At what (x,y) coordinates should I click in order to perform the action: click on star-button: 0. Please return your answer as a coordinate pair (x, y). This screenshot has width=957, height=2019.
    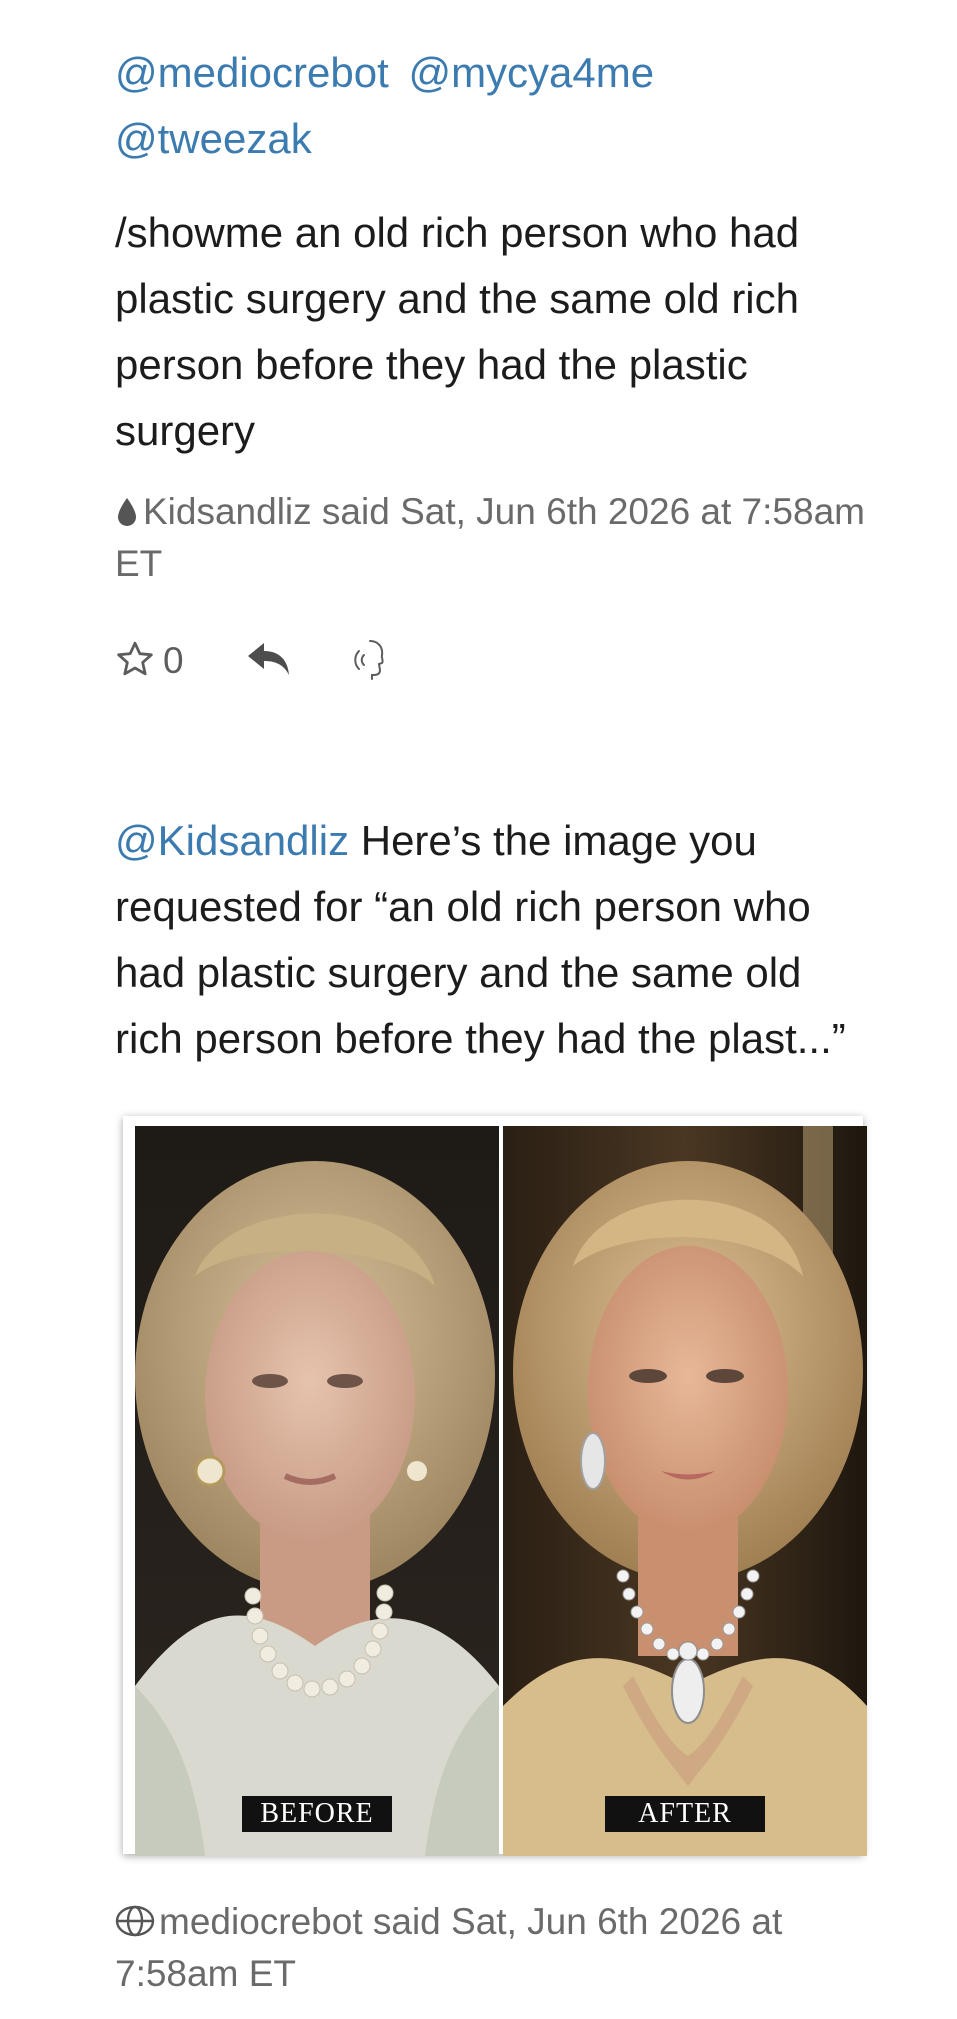
    Looking at the image, I should click on (149, 661).